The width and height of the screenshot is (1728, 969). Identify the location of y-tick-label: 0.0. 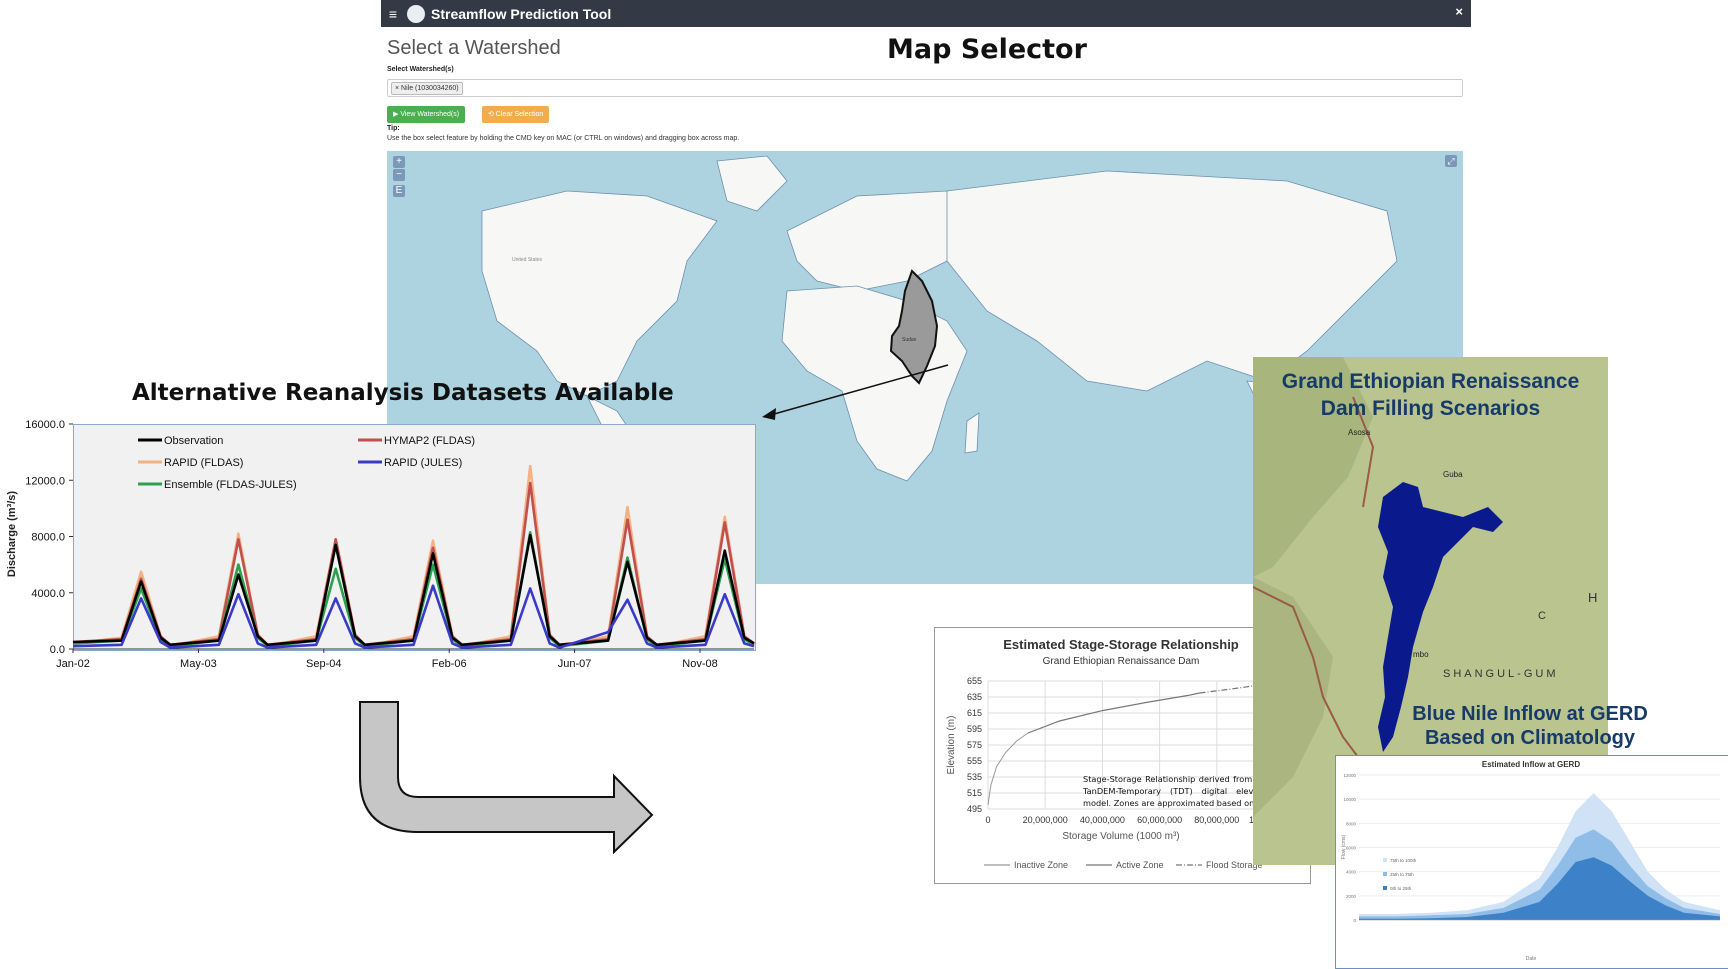
(57, 650).